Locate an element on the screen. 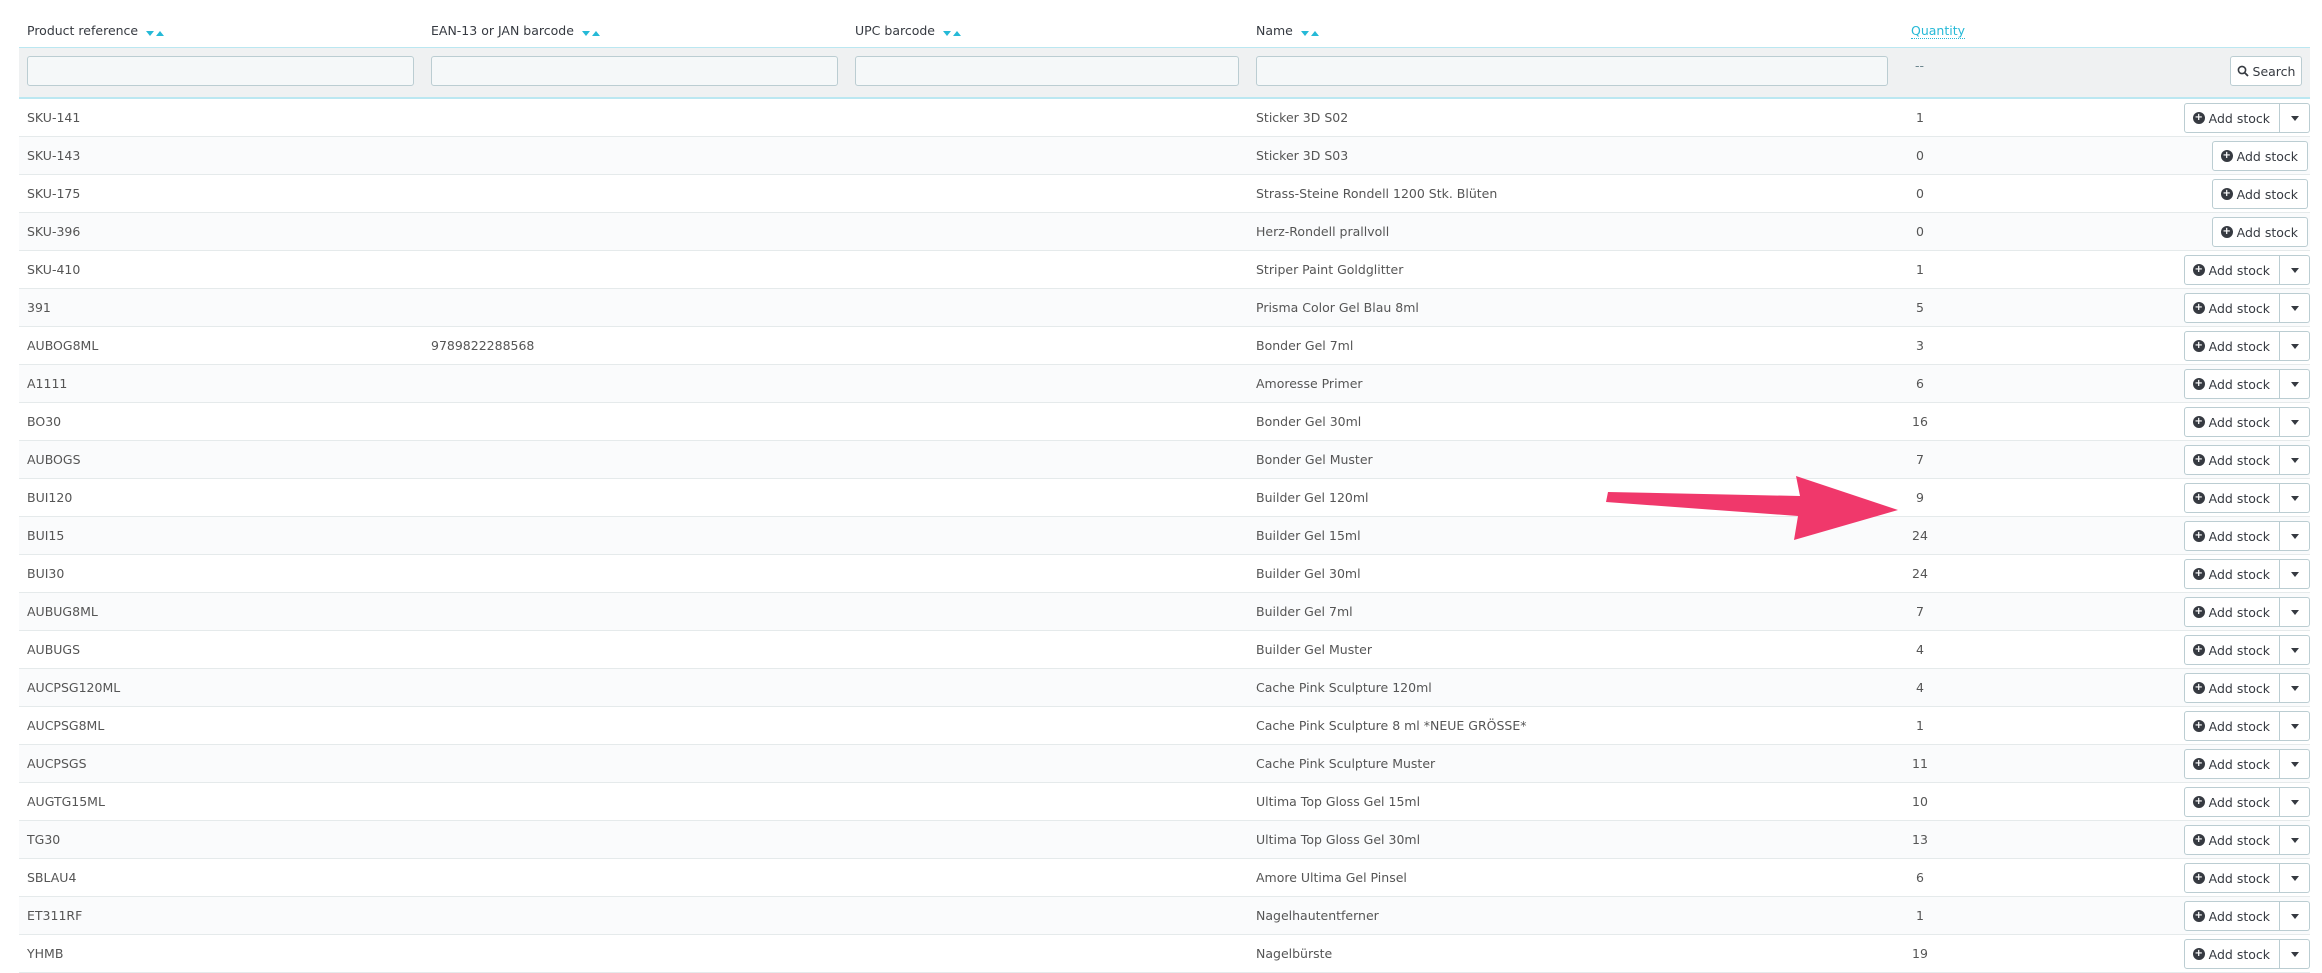 This screenshot has width=2322, height=973. table-row: ET311RF Nagelhautentferner 1 + Add stock is located at coordinates (1164, 916).